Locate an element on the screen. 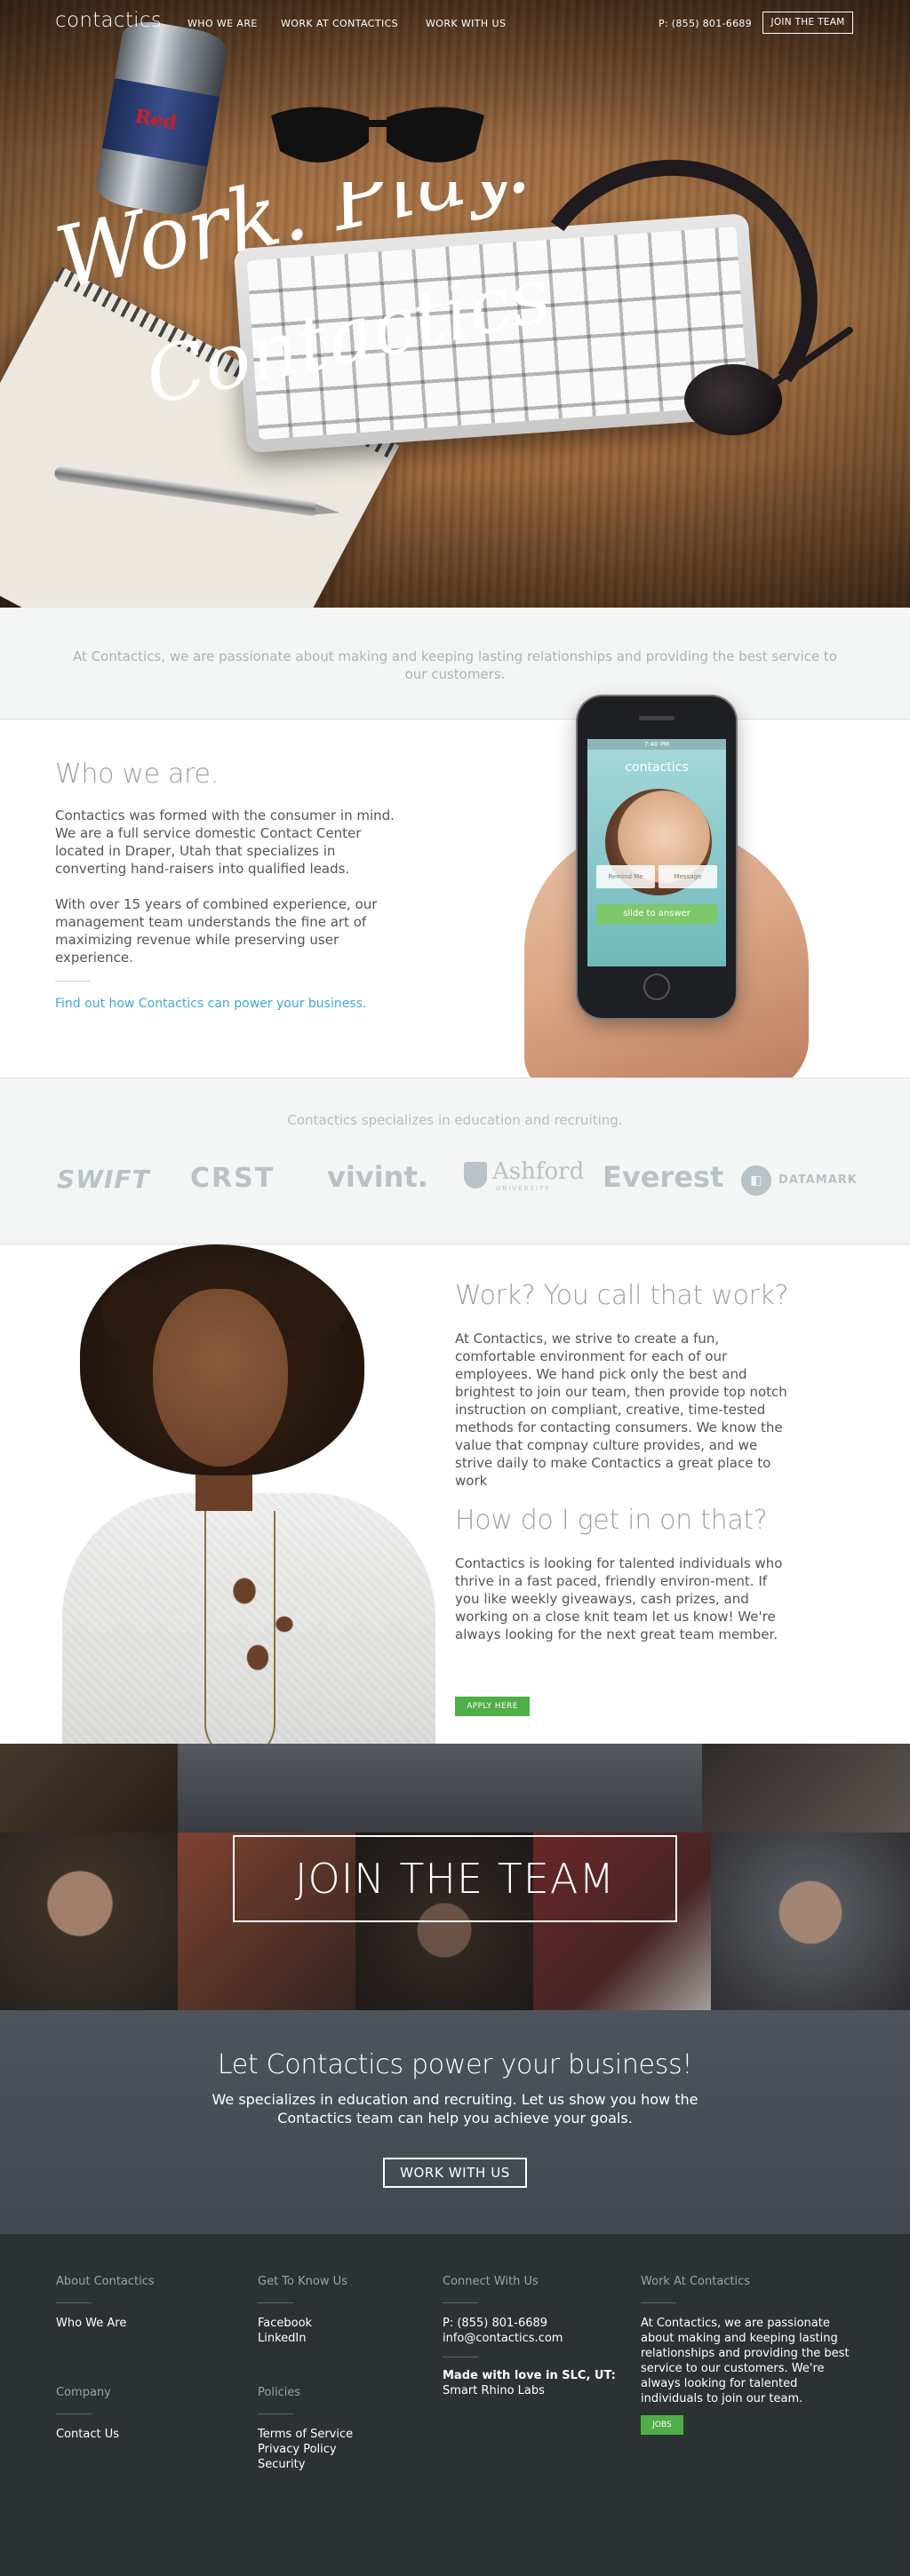 The image size is (910, 2576). footer-linkedin-link: LinkedIn is located at coordinates (338, 2338).